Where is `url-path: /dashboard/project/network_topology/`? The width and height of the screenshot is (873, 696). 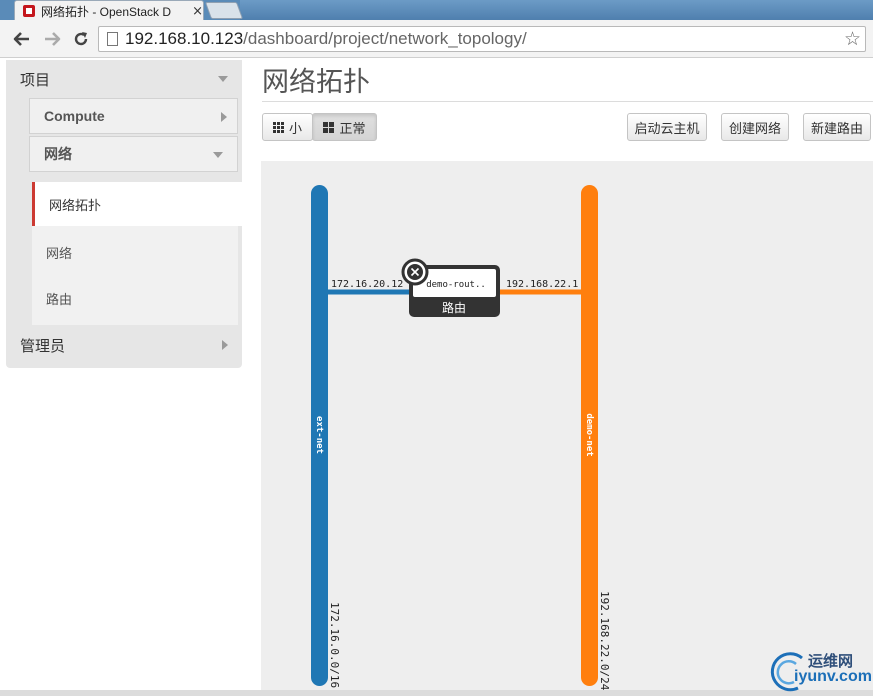
url-path: /dashboard/project/network_topology/ is located at coordinates (385, 38).